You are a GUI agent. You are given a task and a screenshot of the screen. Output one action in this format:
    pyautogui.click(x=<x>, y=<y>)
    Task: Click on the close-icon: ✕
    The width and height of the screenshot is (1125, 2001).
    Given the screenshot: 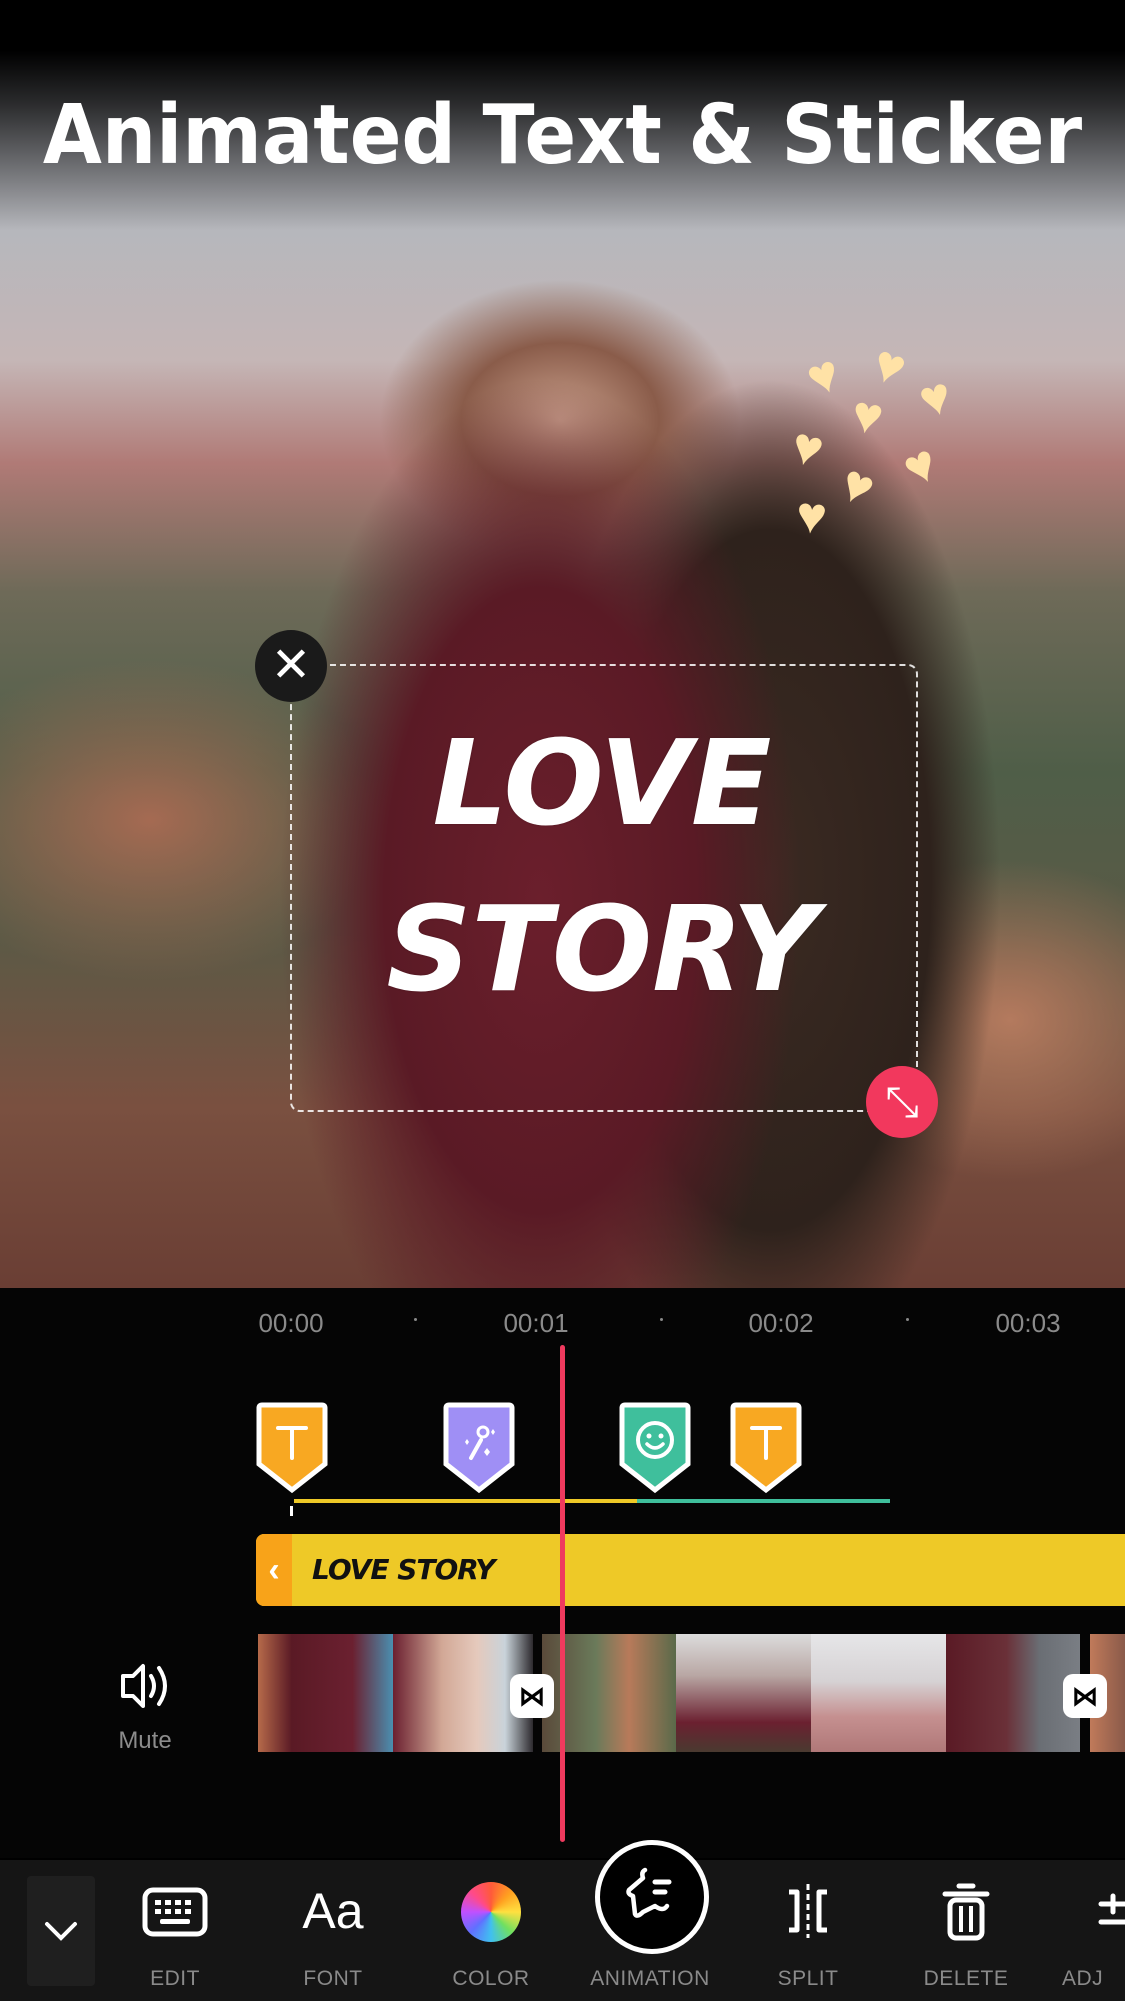 What is the action you would take?
    pyautogui.click(x=291, y=666)
    